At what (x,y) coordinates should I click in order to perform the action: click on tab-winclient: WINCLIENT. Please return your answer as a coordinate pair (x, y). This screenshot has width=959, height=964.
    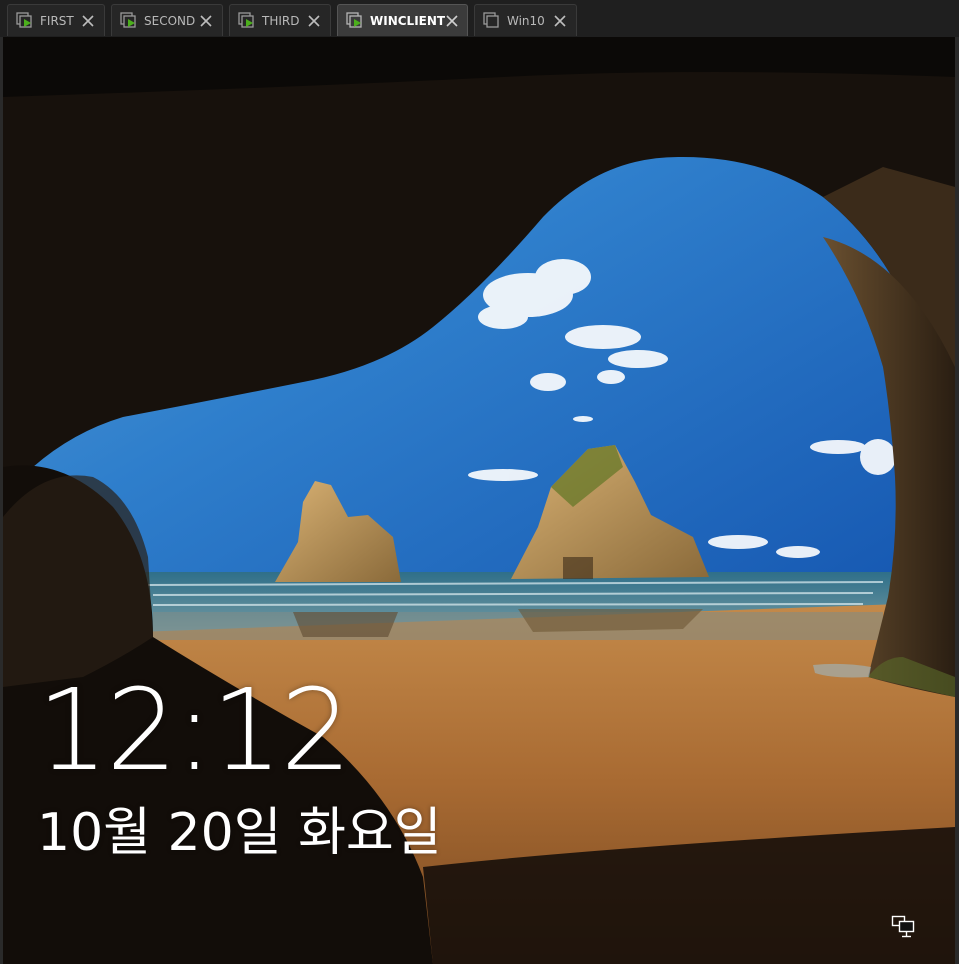
    Looking at the image, I should click on (402, 20).